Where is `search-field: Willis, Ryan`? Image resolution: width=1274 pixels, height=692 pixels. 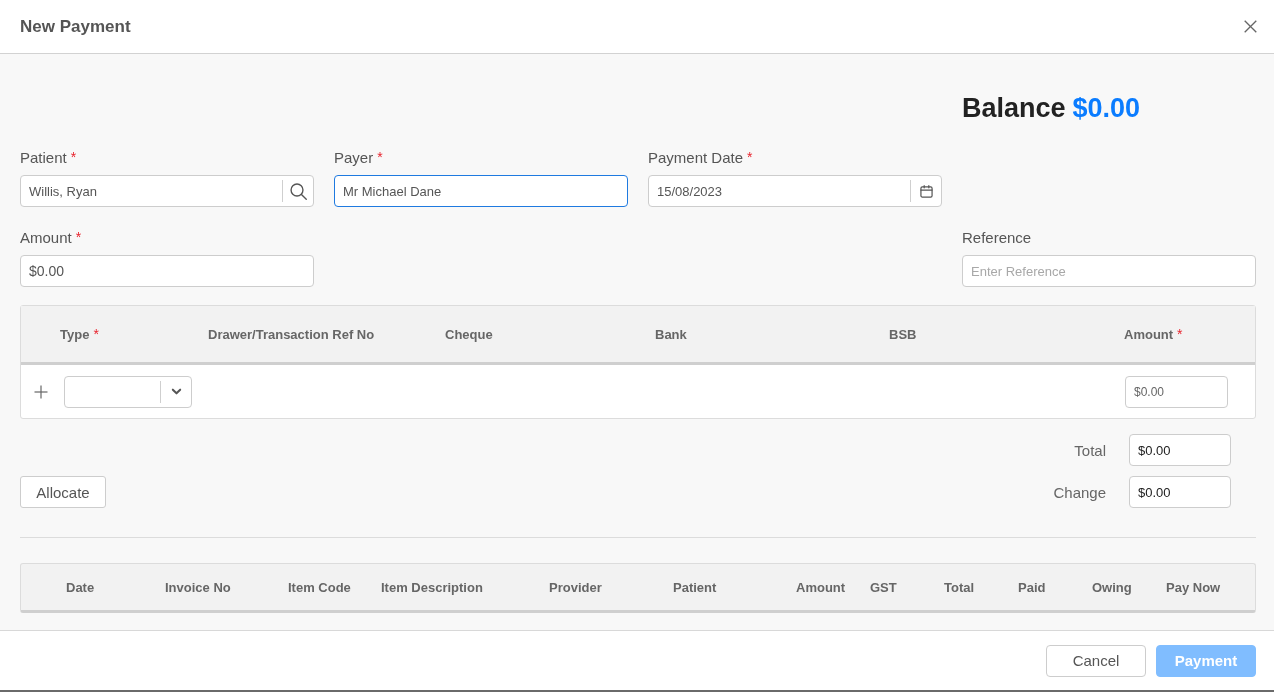
search-field: Willis, Ryan is located at coordinates (167, 191).